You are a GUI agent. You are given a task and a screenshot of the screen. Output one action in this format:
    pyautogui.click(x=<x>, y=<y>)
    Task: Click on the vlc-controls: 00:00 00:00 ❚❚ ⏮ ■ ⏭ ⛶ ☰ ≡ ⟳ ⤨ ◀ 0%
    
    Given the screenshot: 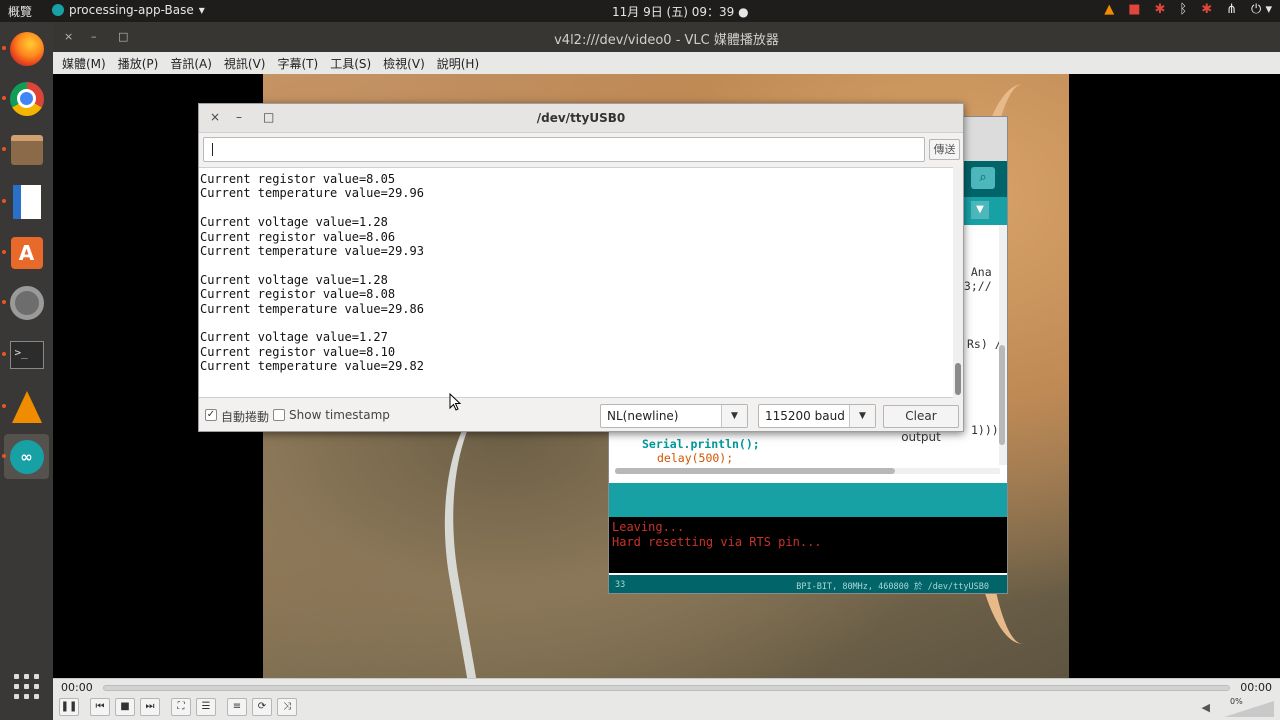 What is the action you would take?
    pyautogui.click(x=666, y=699)
    